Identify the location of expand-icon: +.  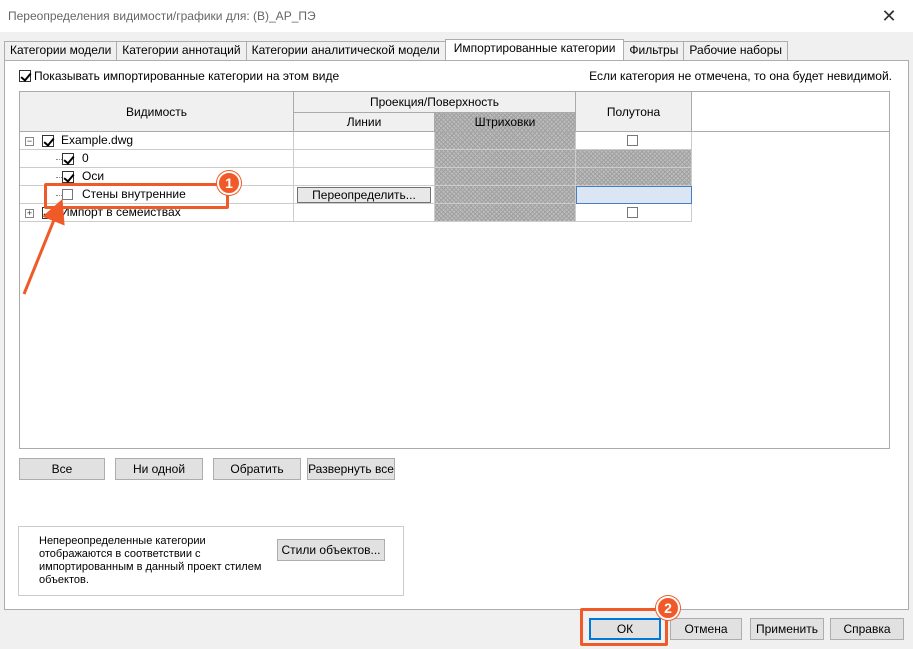
(29, 213).